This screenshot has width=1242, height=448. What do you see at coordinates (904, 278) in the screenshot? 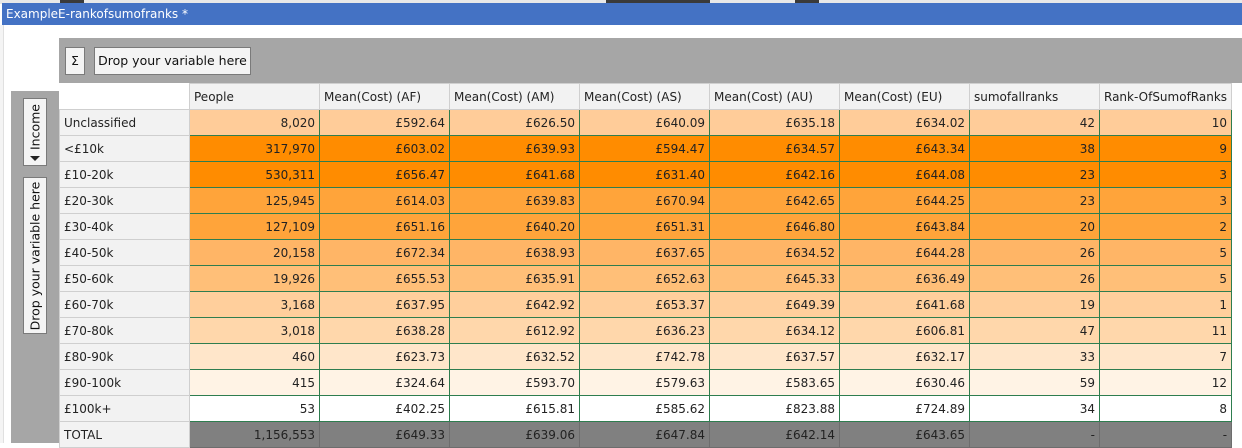
I see `data-cell: £636.49` at bounding box center [904, 278].